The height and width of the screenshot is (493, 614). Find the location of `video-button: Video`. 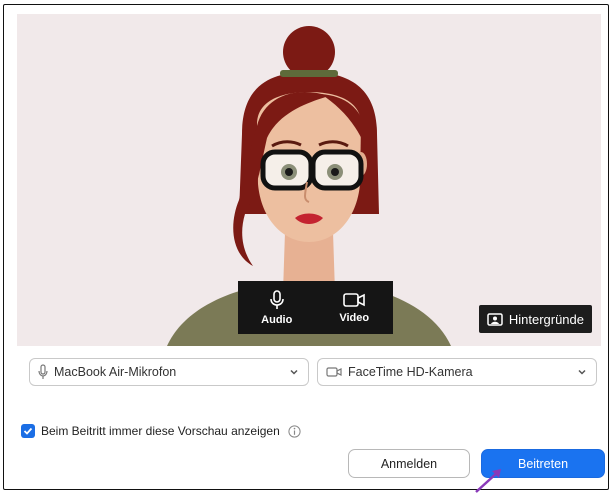

video-button: Video is located at coordinates (355, 307).